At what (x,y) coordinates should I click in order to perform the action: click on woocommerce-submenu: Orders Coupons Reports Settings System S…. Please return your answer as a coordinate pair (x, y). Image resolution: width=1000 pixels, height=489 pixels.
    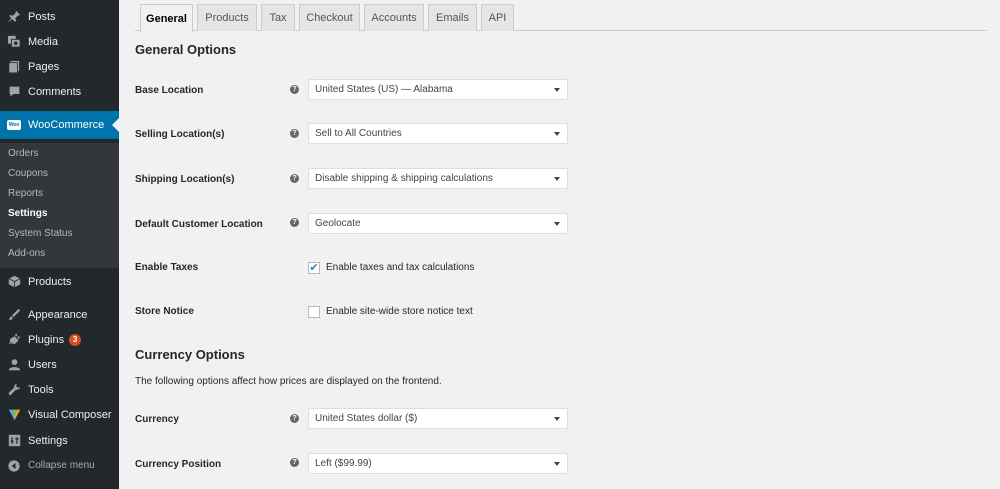
    Looking at the image, I should click on (59, 205).